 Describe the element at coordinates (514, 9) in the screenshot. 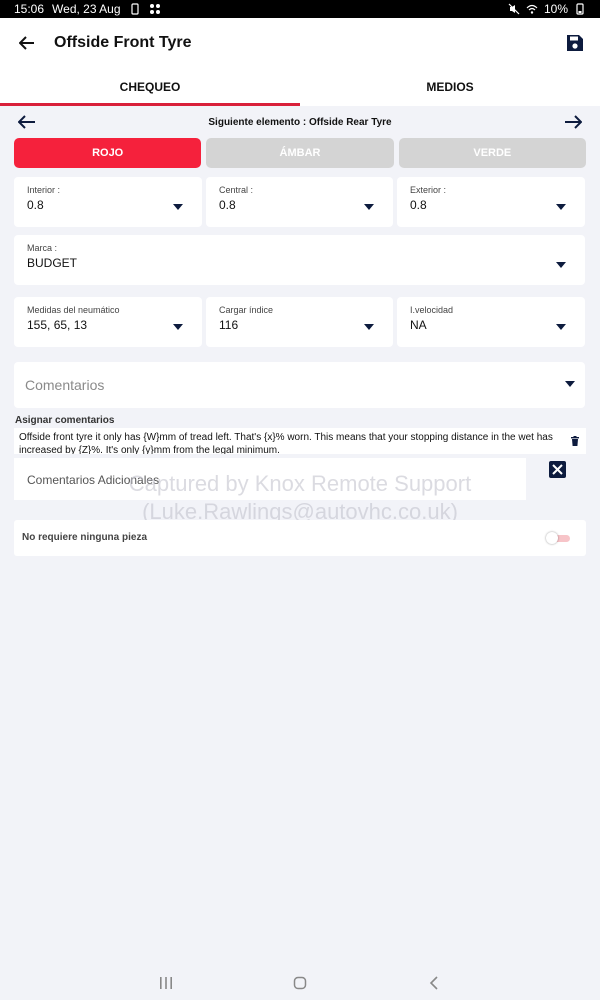

I see `mute-icon` at that location.